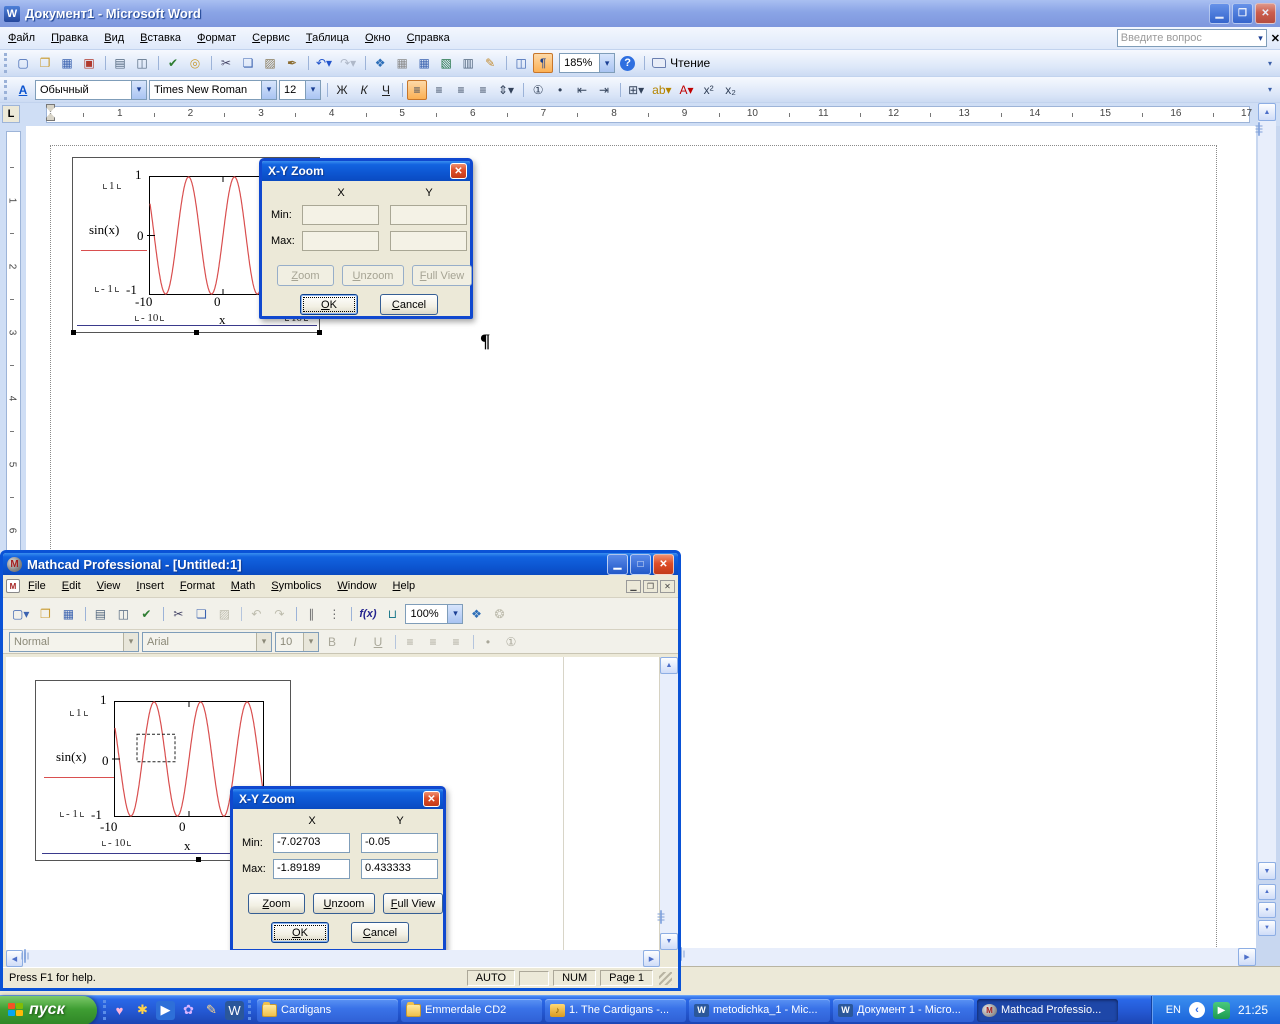 The height and width of the screenshot is (1024, 1280). What do you see at coordinates (292, 63) in the screenshot?
I see `format-painter-icon: ✒` at bounding box center [292, 63].